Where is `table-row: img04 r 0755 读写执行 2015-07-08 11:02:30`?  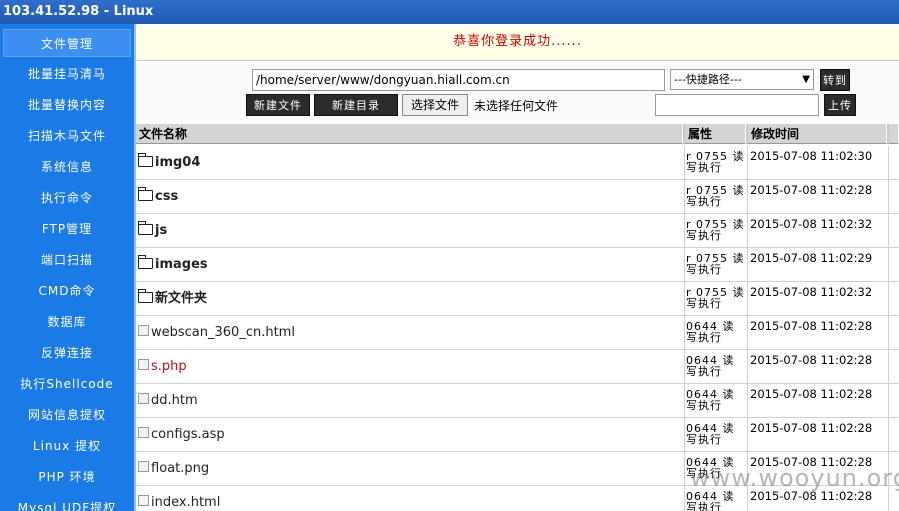
table-row: img04 r 0755 读写执行 2015-07-08 11:02:30 is located at coordinates (517, 163).